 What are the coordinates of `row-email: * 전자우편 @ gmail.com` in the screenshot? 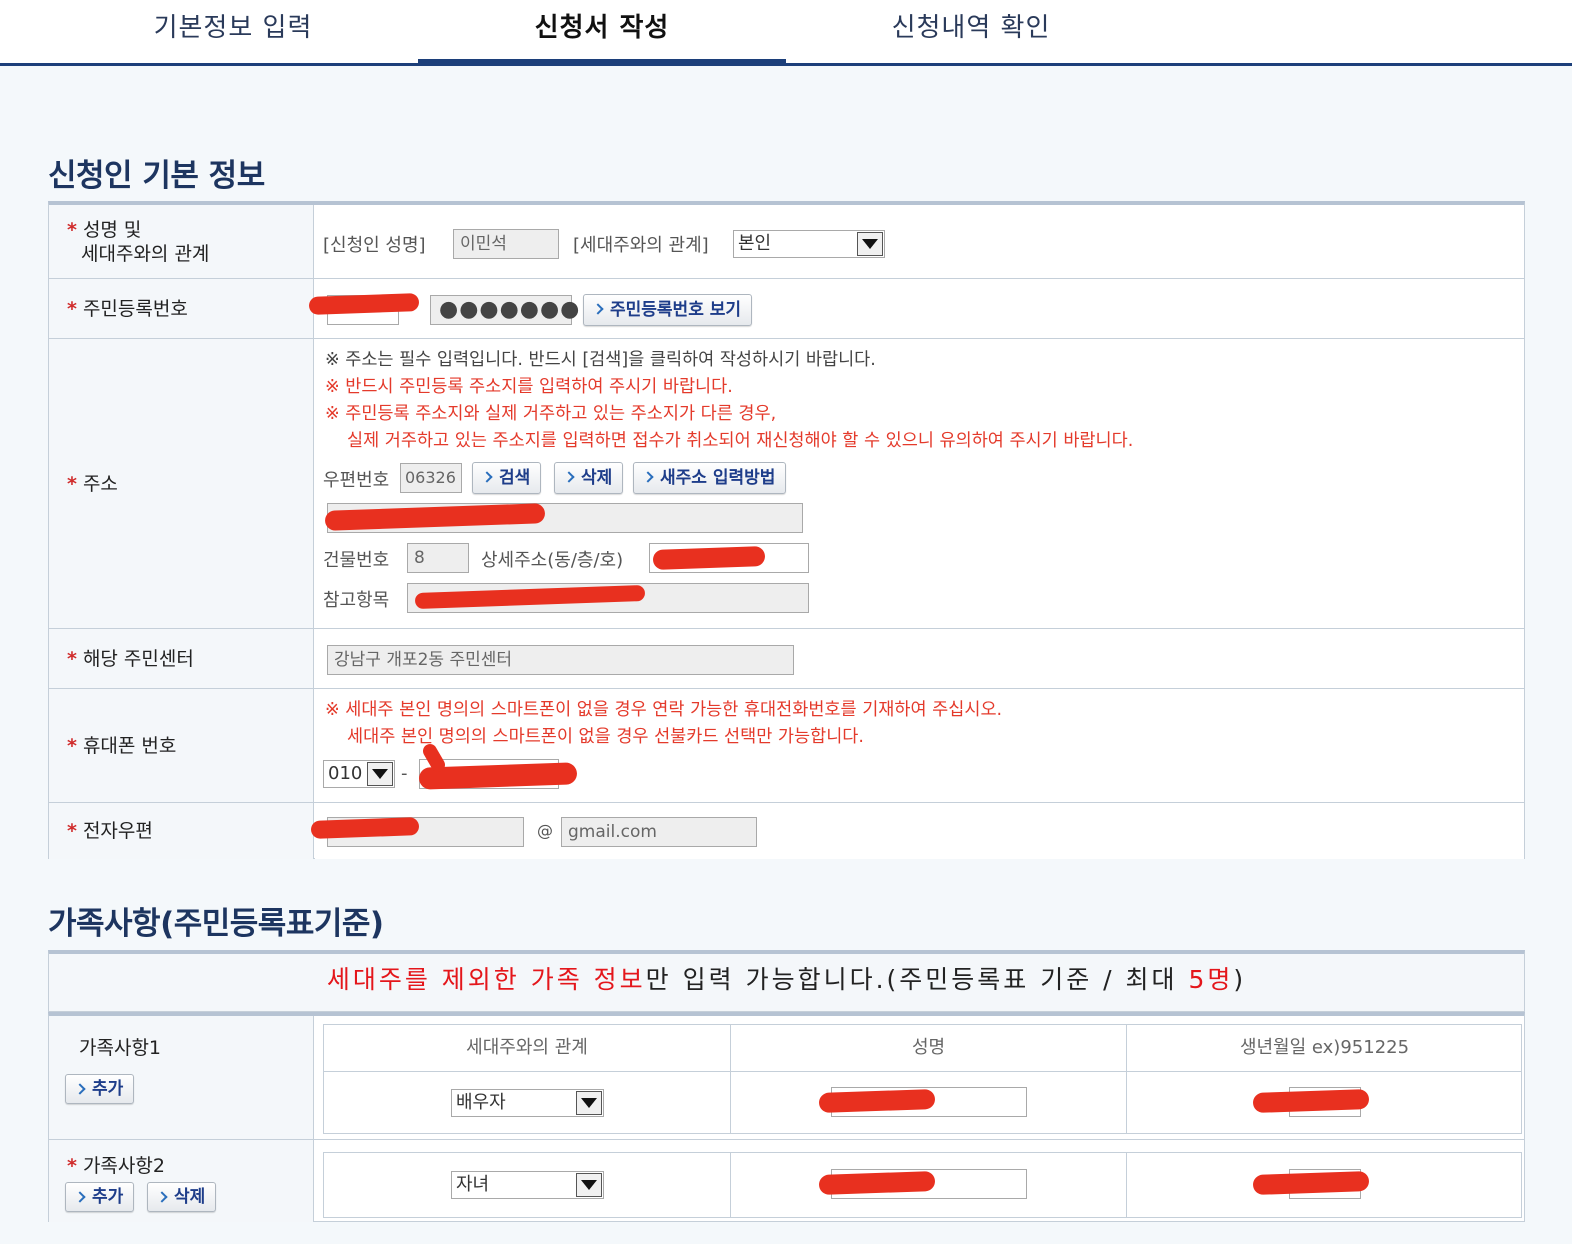 It's located at (786, 831).